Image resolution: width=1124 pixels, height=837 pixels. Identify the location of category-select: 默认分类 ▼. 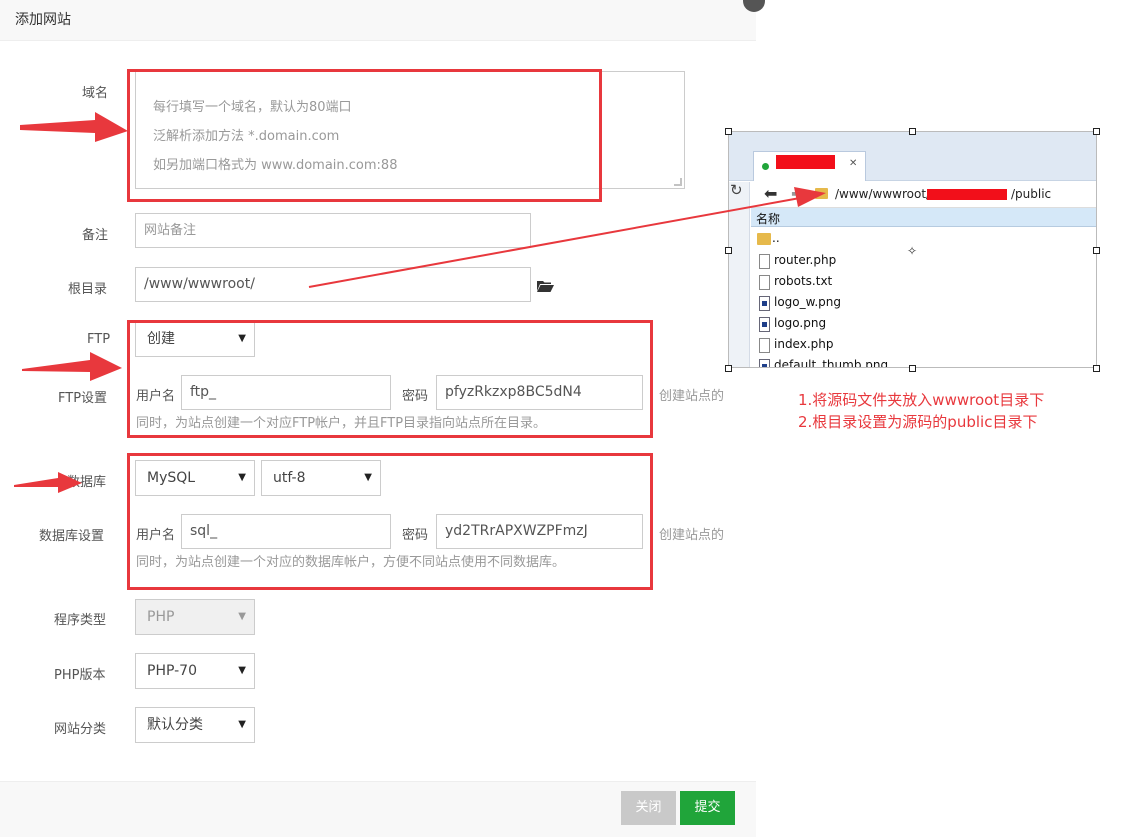
(195, 725).